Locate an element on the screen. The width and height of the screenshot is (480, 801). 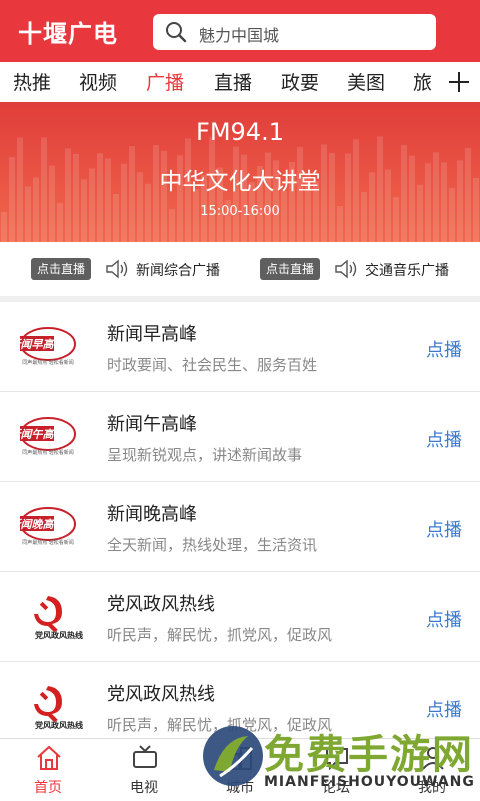
nav-label: 首页 is located at coordinates (48, 788).